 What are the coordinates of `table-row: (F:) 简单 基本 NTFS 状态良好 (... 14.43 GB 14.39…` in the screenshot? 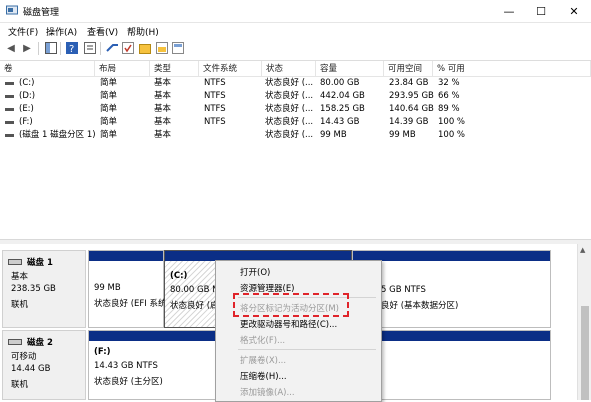 It's located at (295, 122).